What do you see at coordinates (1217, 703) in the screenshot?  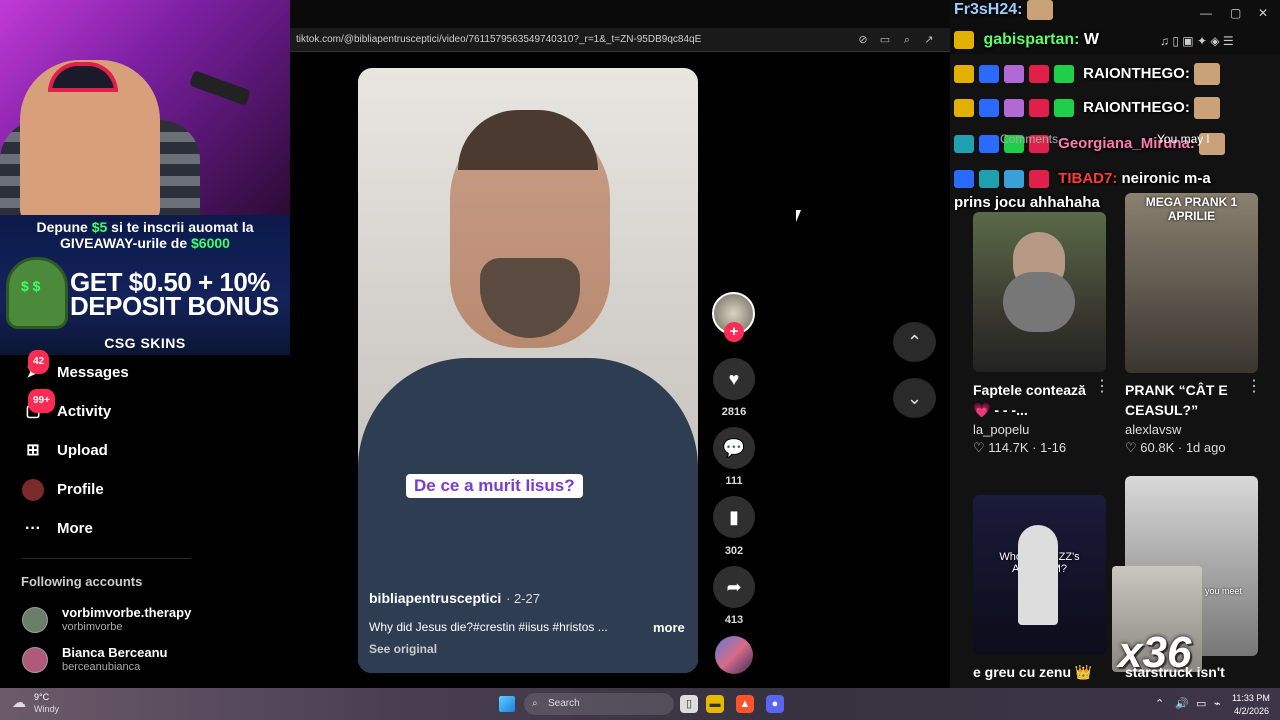 I see `network-icon: ⌁` at bounding box center [1217, 703].